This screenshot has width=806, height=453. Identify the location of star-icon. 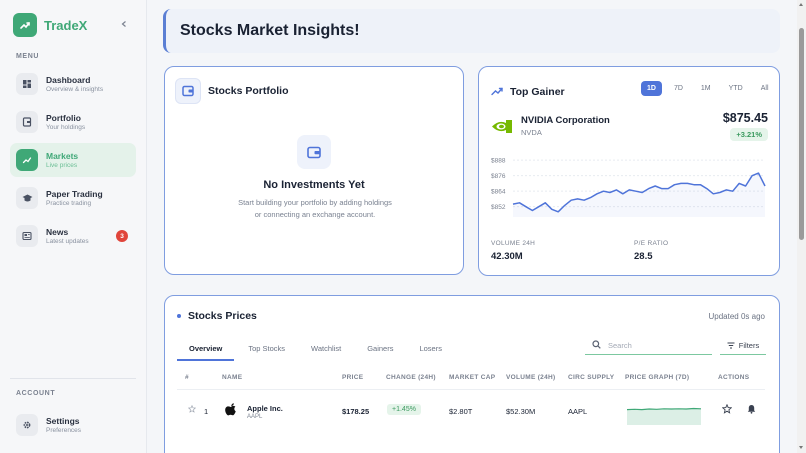
(192, 409).